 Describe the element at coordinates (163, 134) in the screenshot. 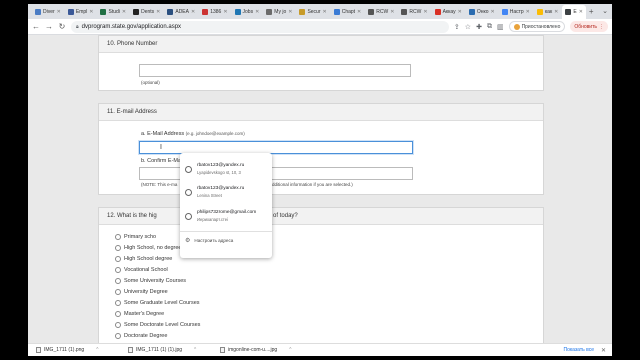

I see `email-label-text: a. E-Mail Address` at that location.